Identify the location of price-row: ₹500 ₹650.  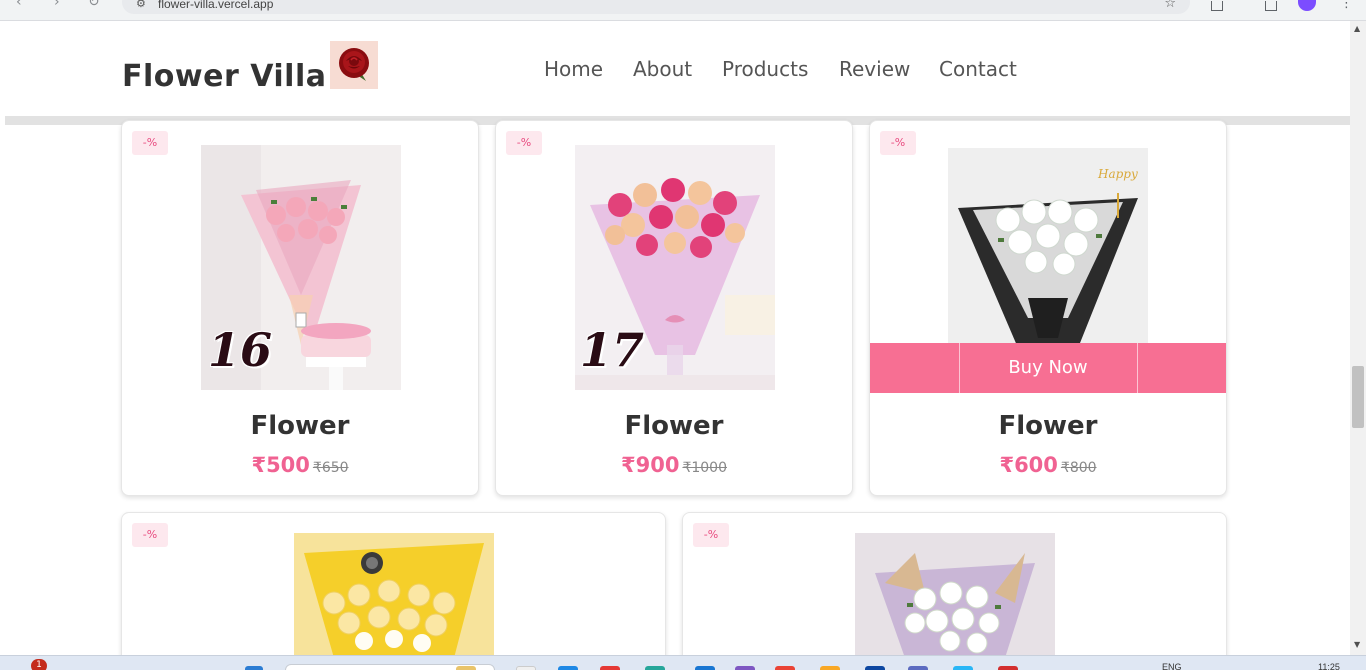
(300, 465).